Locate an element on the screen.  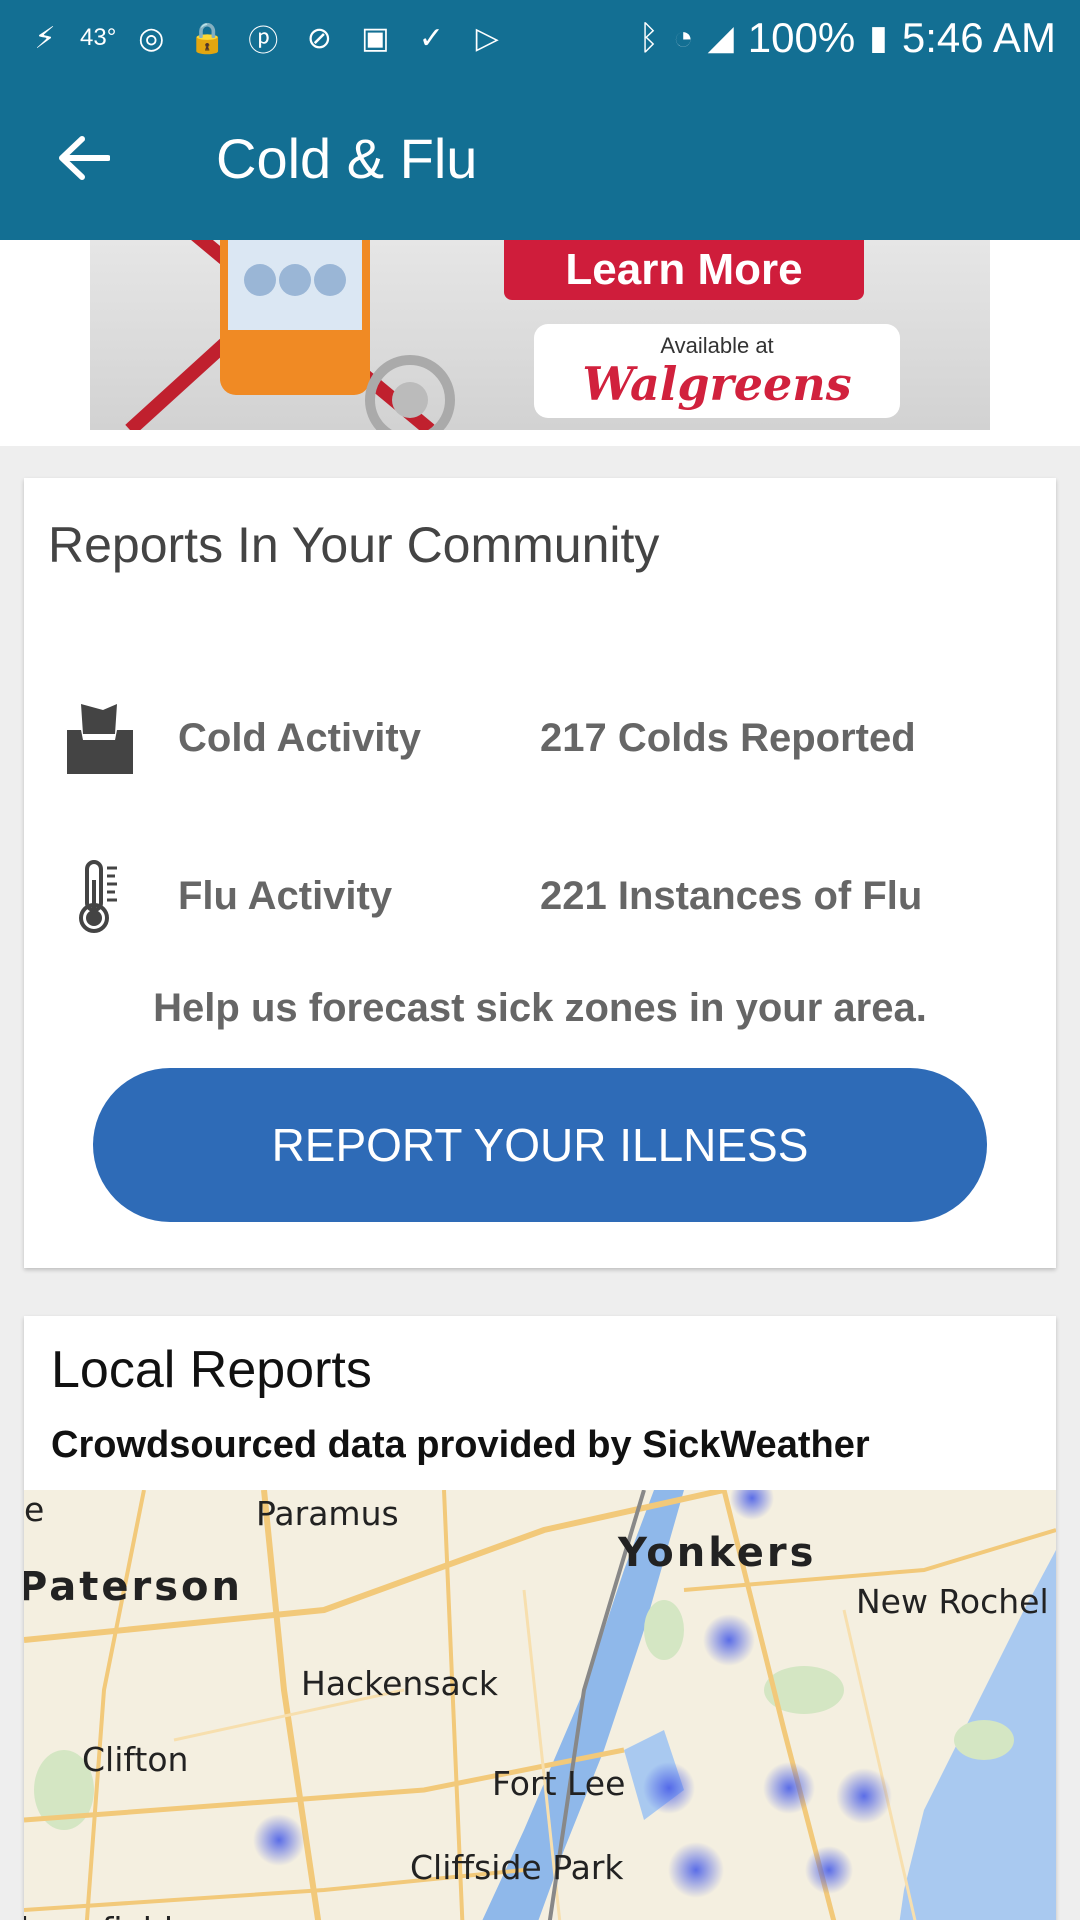
map-label: New Rochel is located at coordinates (952, 1601).